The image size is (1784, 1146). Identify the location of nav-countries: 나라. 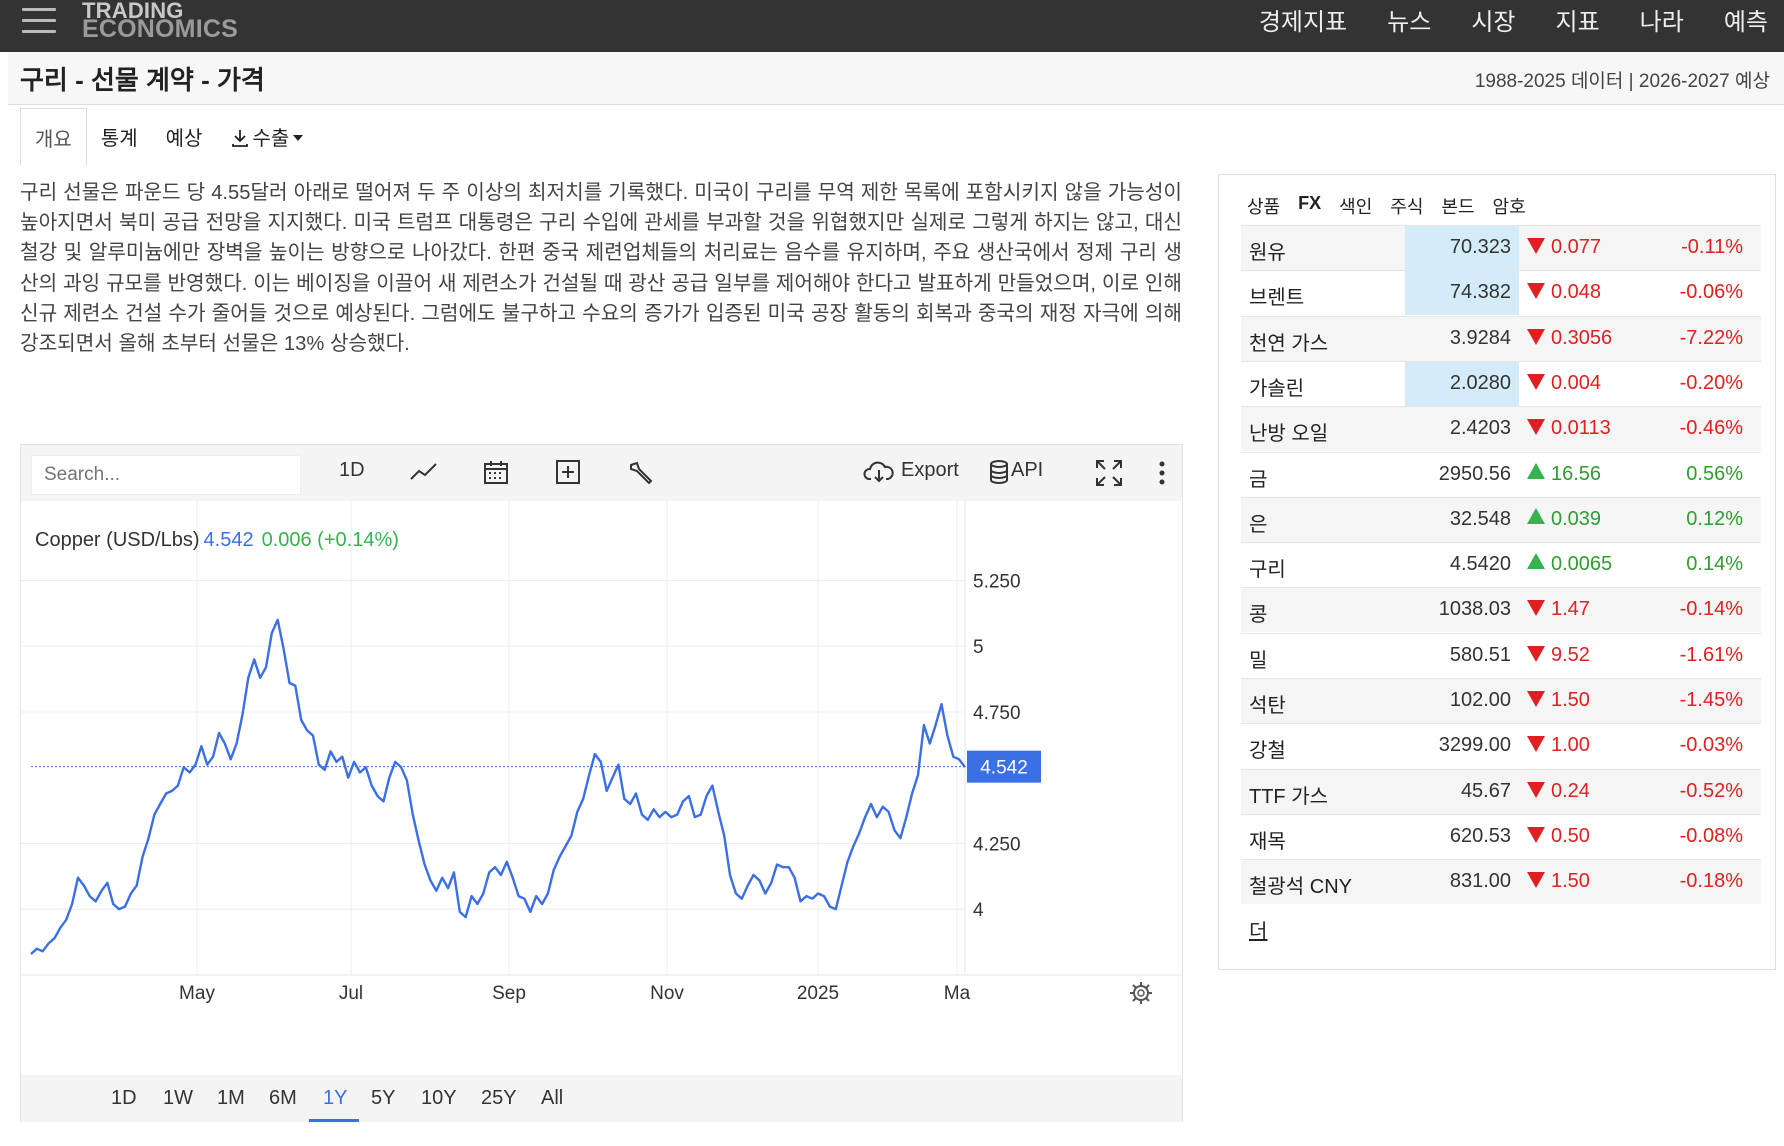
(1662, 23).